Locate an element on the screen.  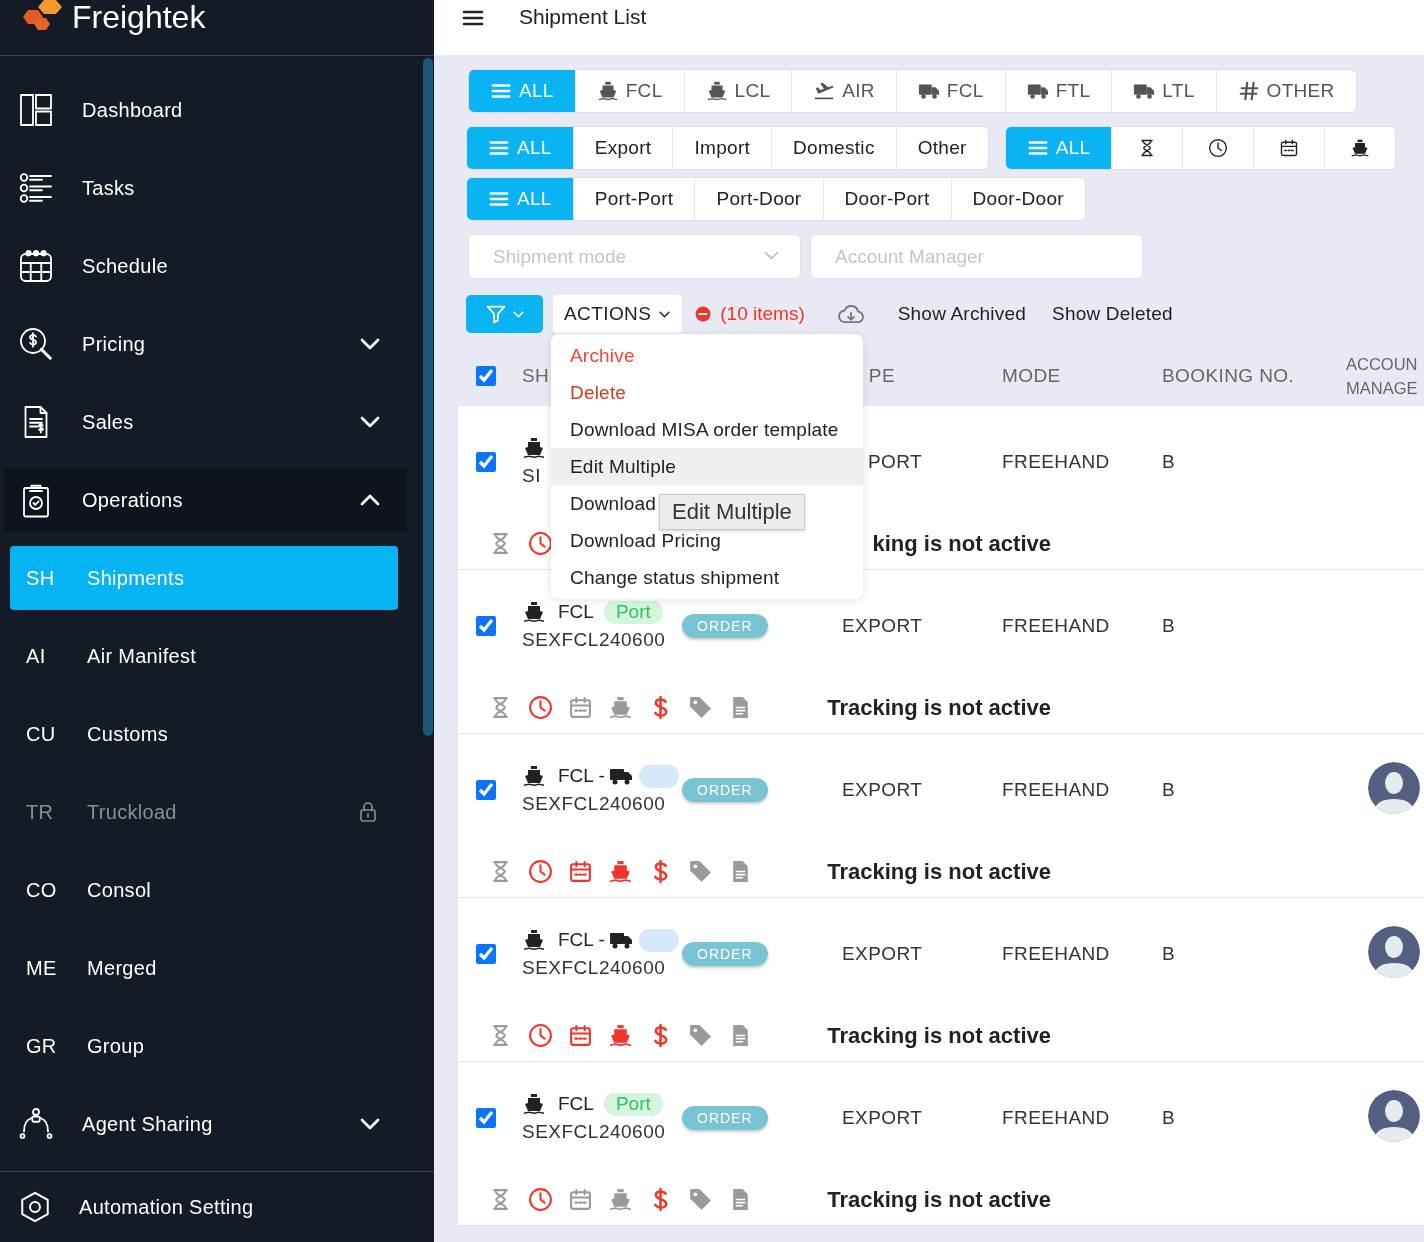
table-cell-text: PORT is located at coordinates (894, 462).